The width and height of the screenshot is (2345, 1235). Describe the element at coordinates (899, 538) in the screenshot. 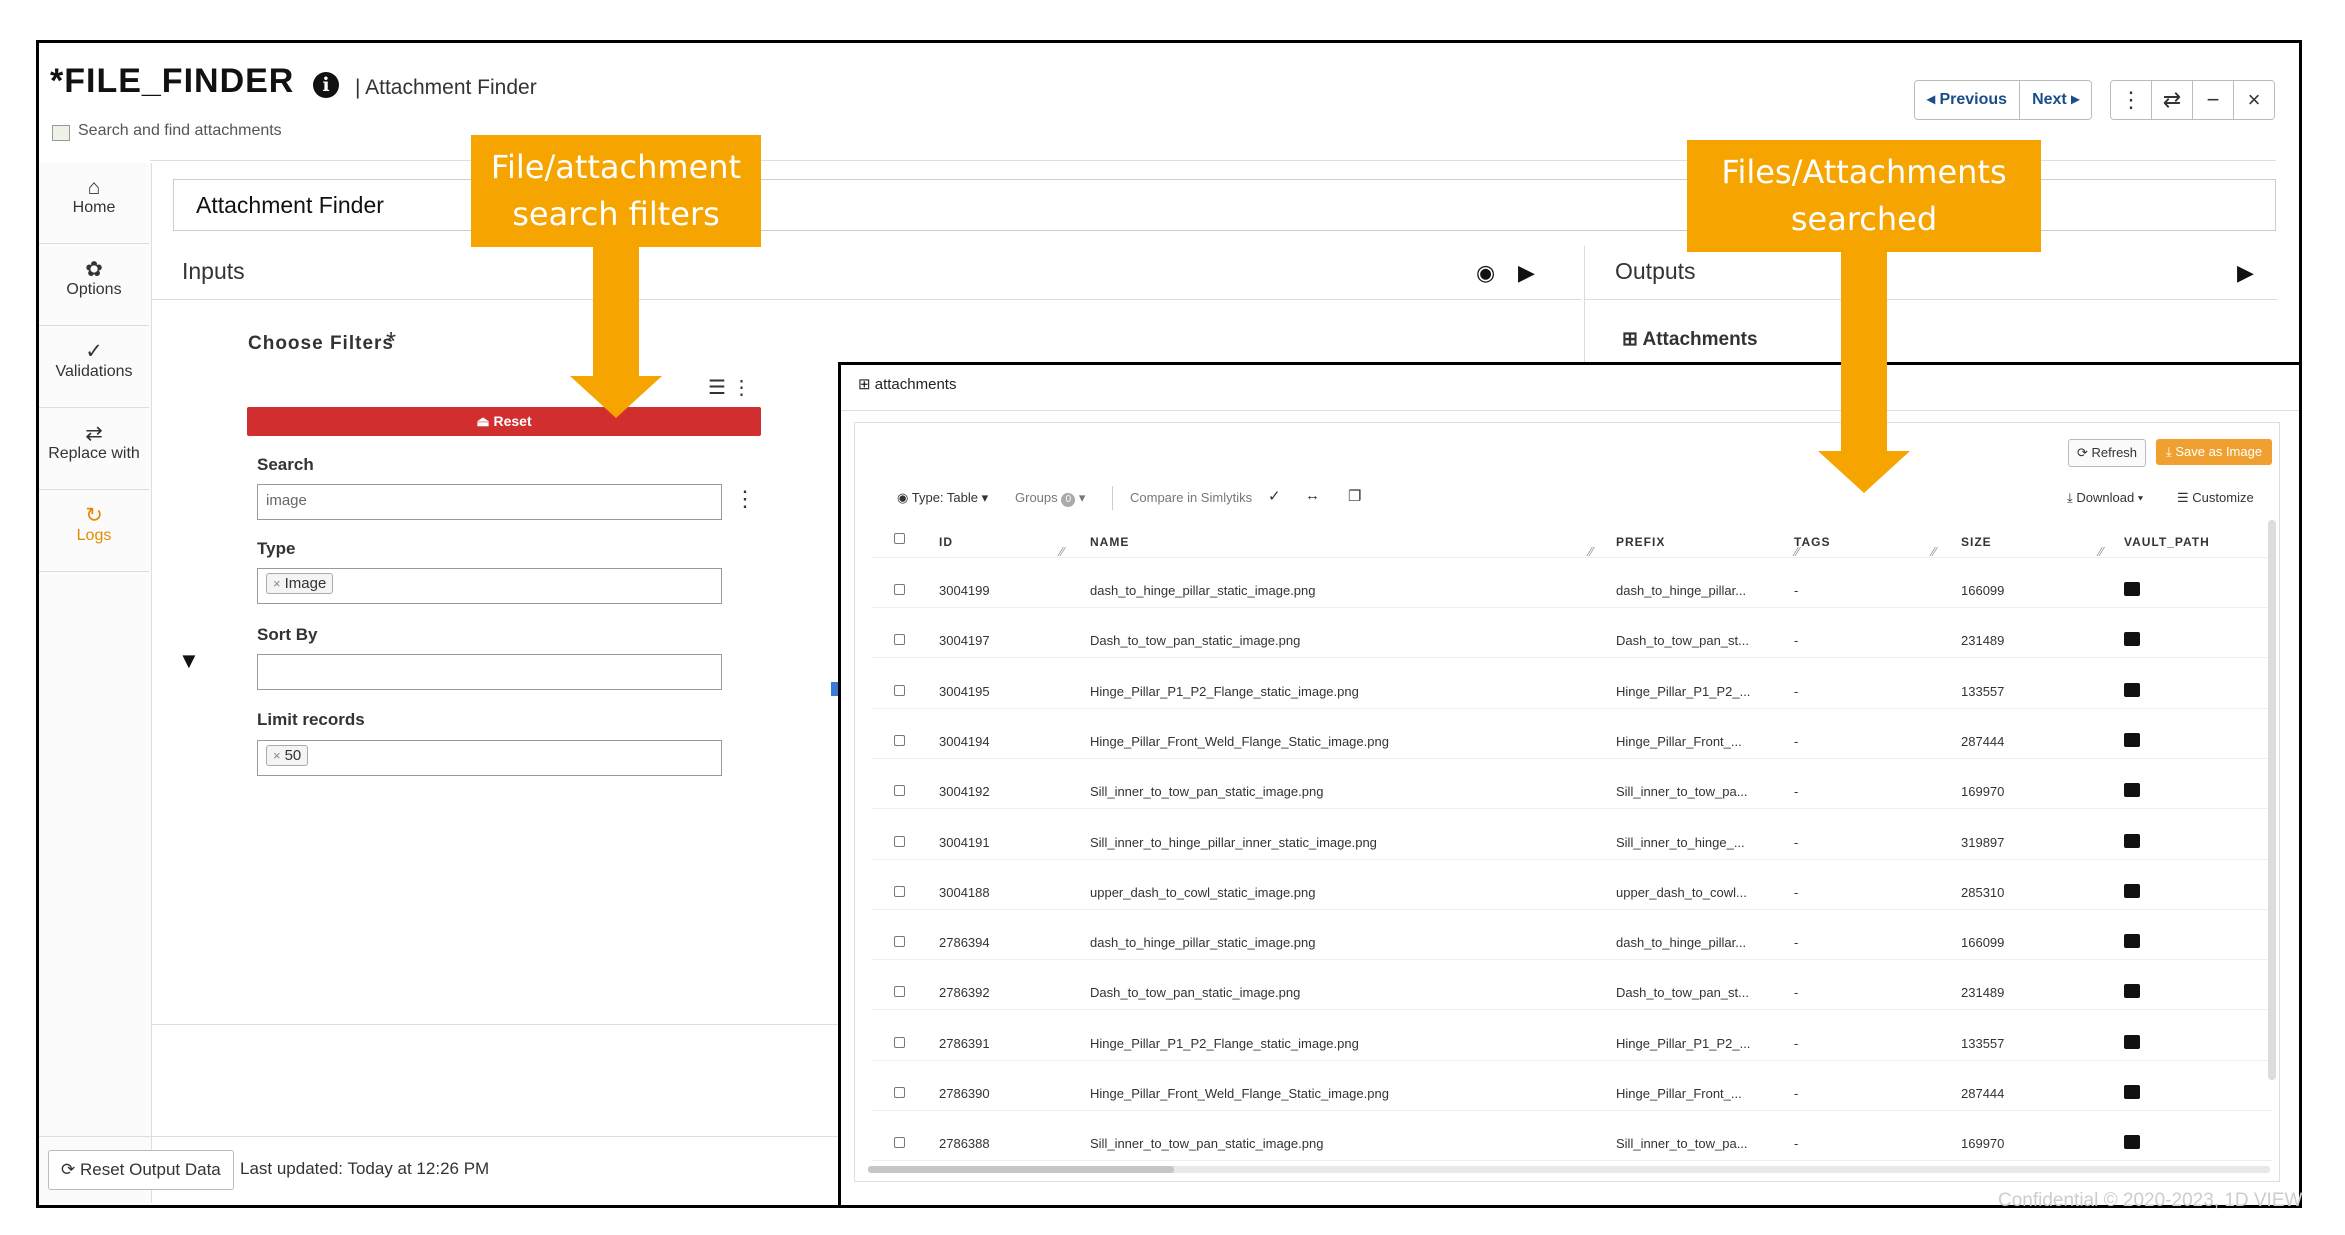

I see `select-all-checkbox` at that location.